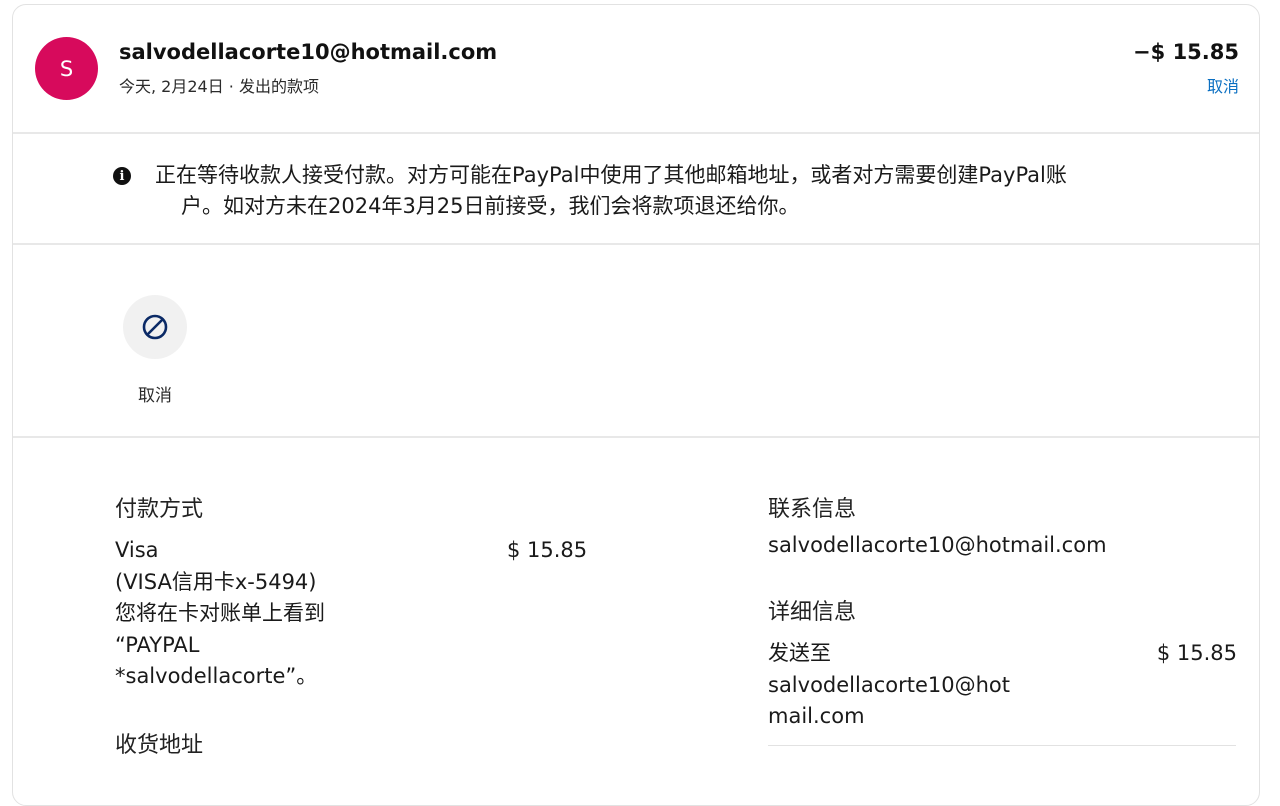 This screenshot has width=1280, height=806. I want to click on cancel-circle-icon, so click(155, 327).